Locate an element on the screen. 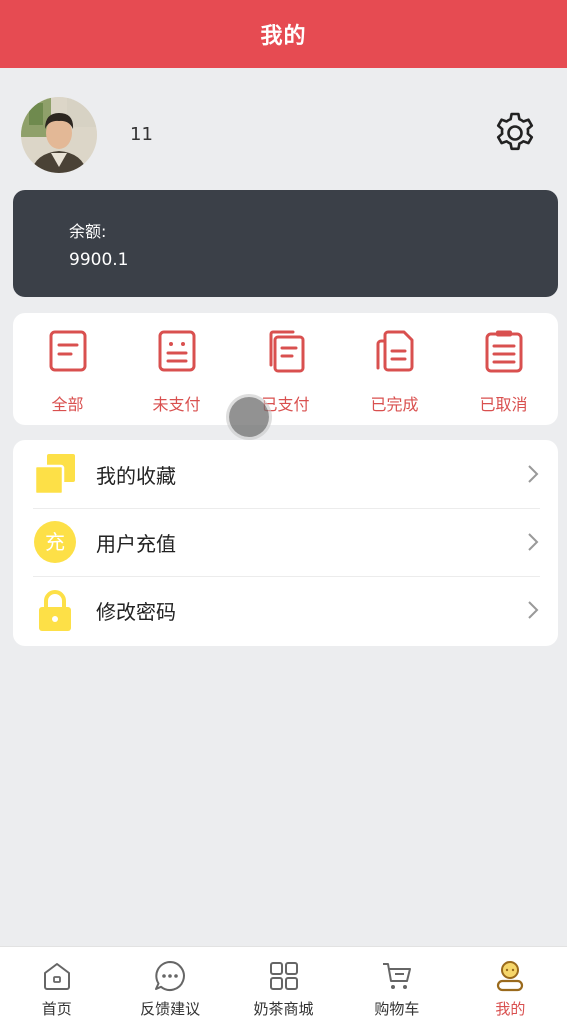 This screenshot has height=1024, width=567. order-completed-label: 已完成 is located at coordinates (394, 404).